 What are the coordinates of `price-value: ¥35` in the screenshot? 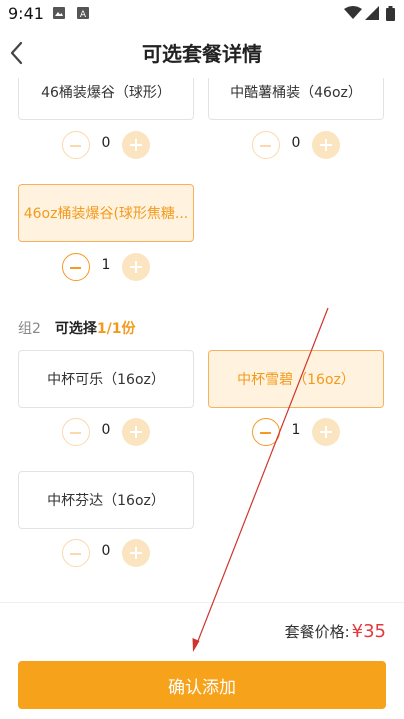 It's located at (368, 631).